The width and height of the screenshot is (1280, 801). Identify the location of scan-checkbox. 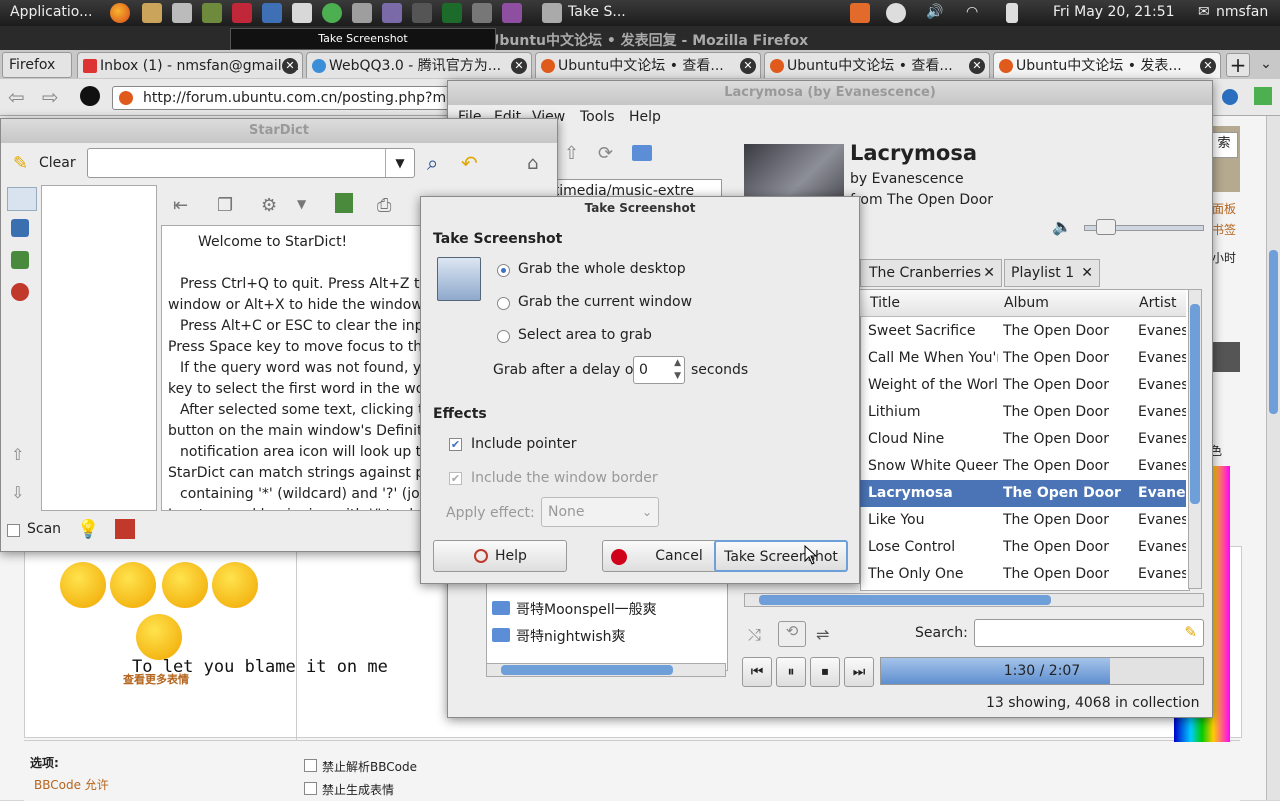
(13, 530).